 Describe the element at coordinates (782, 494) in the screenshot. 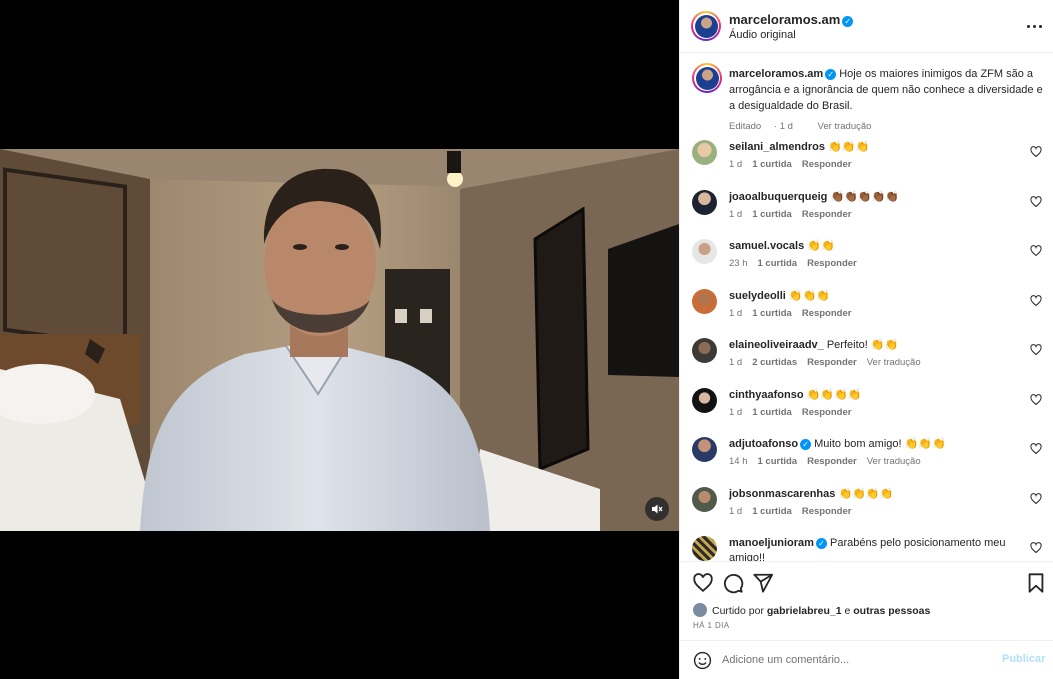

I see `commenter-username: jobsonmascarenhas` at that location.